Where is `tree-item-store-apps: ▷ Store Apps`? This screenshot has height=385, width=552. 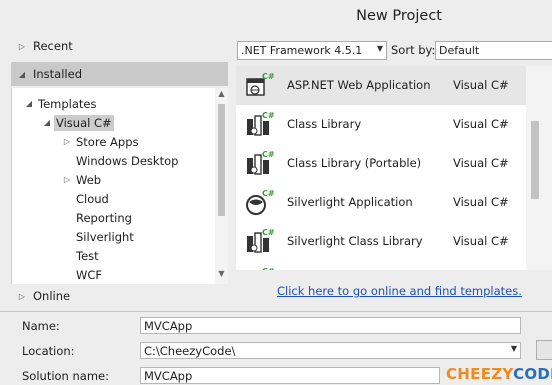 tree-item-store-apps: ▷ Store Apps is located at coordinates (100, 141).